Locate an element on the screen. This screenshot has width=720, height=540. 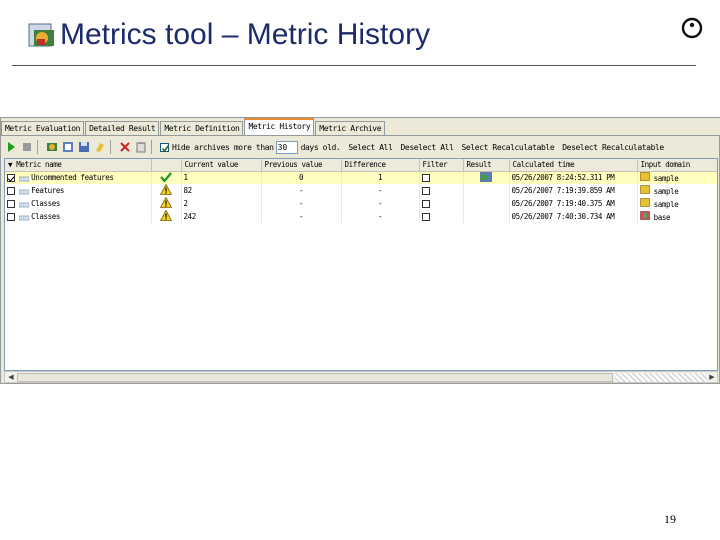
hide-archives-checkbox is located at coordinates (165, 147).